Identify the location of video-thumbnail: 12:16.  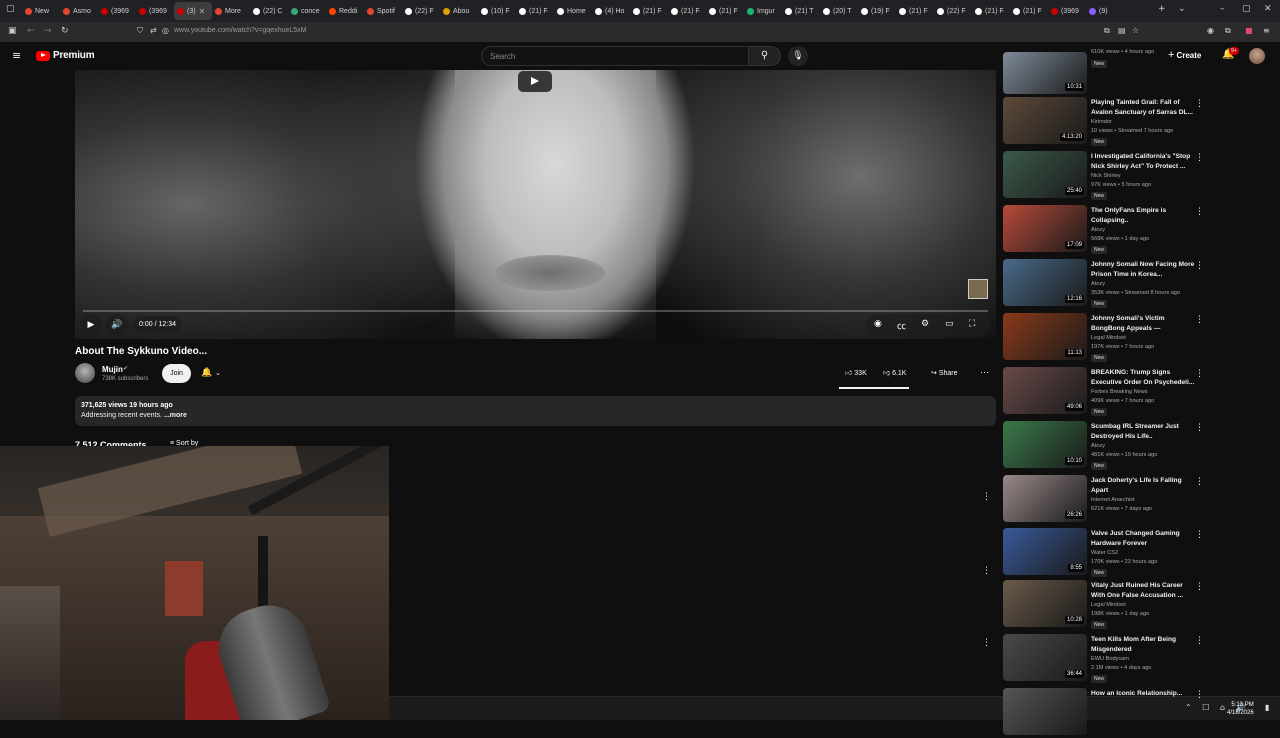
(1045, 282).